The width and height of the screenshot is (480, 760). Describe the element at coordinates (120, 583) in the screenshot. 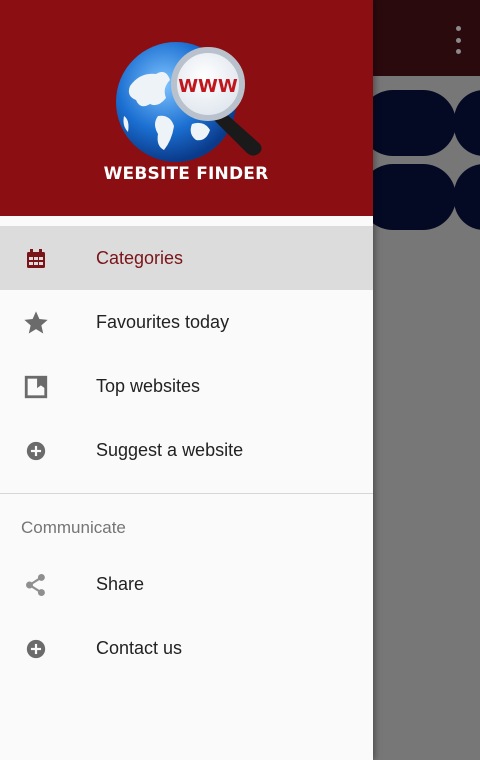

I see `menu-item-label: Share` at that location.